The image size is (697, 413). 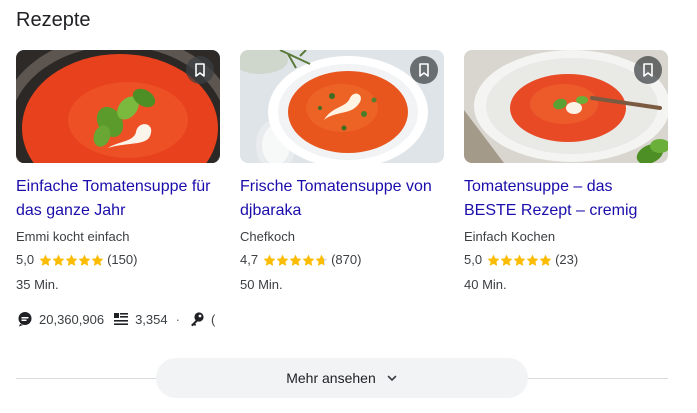 I want to click on section-title: Rezepte, so click(x=53, y=20).